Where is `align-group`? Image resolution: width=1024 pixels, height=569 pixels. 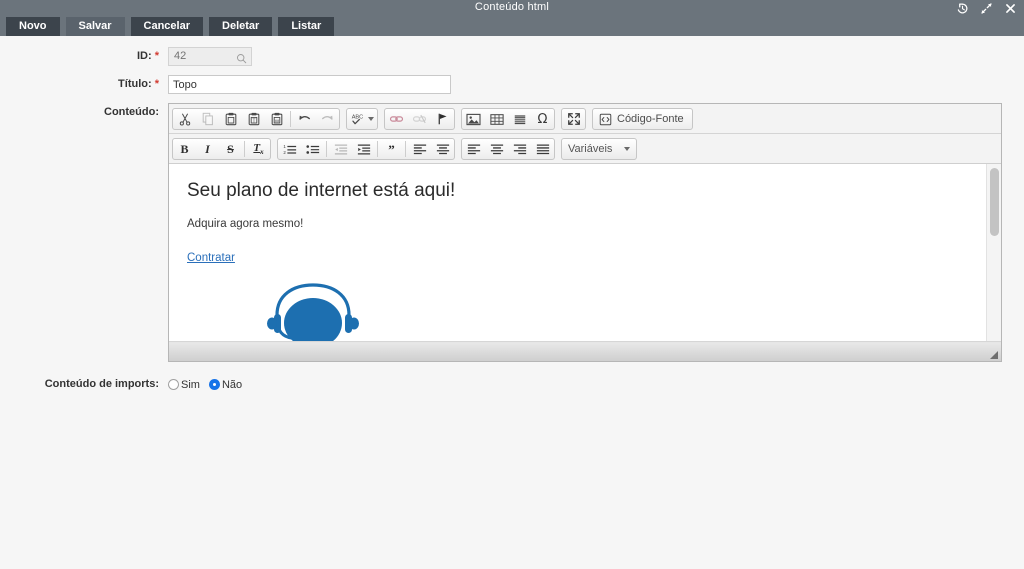
align-group is located at coordinates (508, 149).